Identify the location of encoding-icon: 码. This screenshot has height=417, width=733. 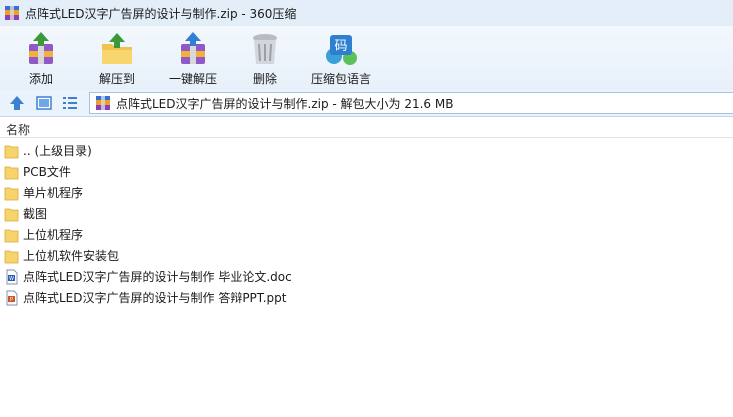
(341, 50).